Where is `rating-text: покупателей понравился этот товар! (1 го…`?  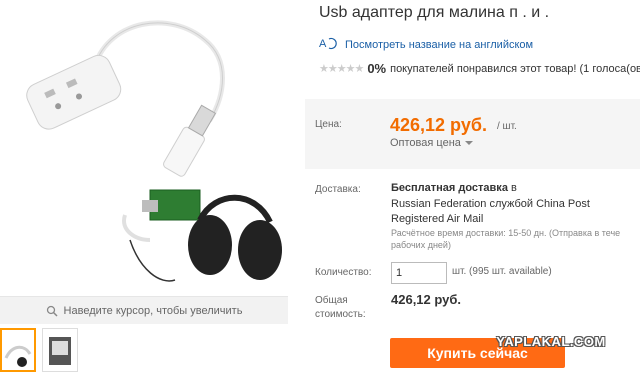
rating-text: покупателей понравился этот товар! (1 го… is located at coordinates (515, 68).